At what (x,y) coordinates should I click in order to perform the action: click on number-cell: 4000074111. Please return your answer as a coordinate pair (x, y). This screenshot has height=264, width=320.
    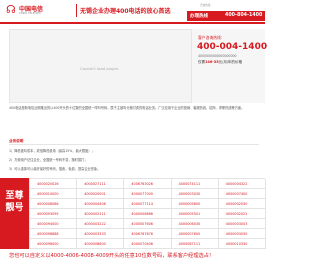
    Looking at the image, I should click on (195, 184).